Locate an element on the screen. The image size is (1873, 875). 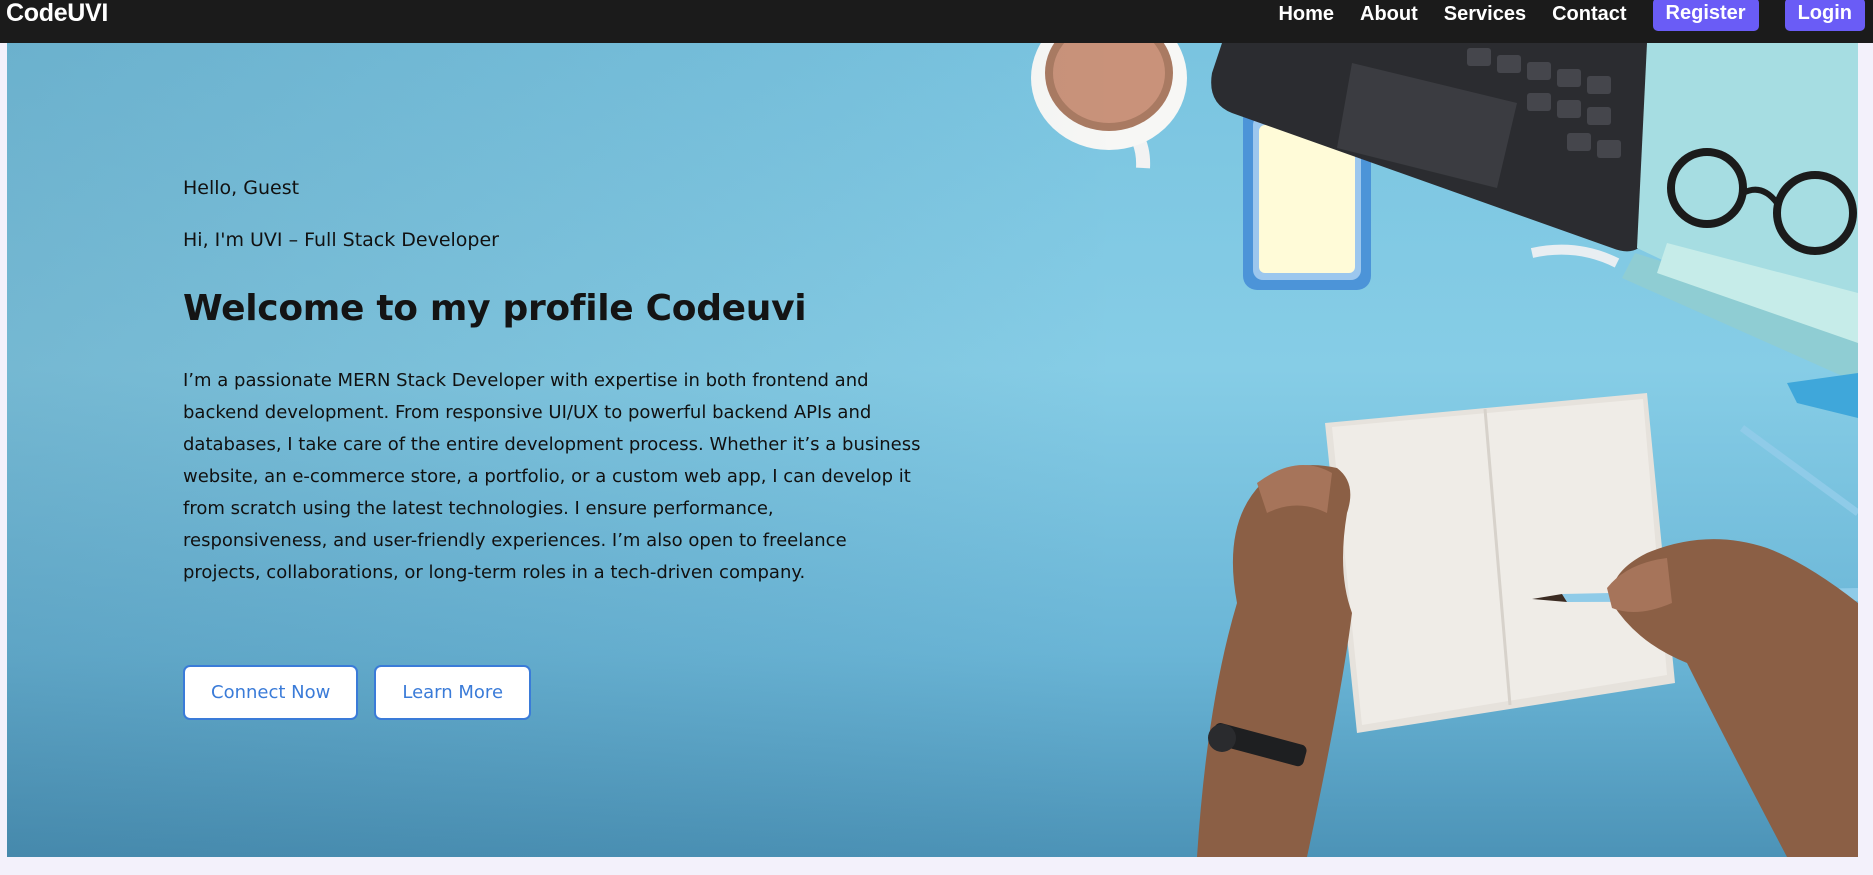
hero-buttons: Connect Now Learn More is located at coordinates (365, 692).